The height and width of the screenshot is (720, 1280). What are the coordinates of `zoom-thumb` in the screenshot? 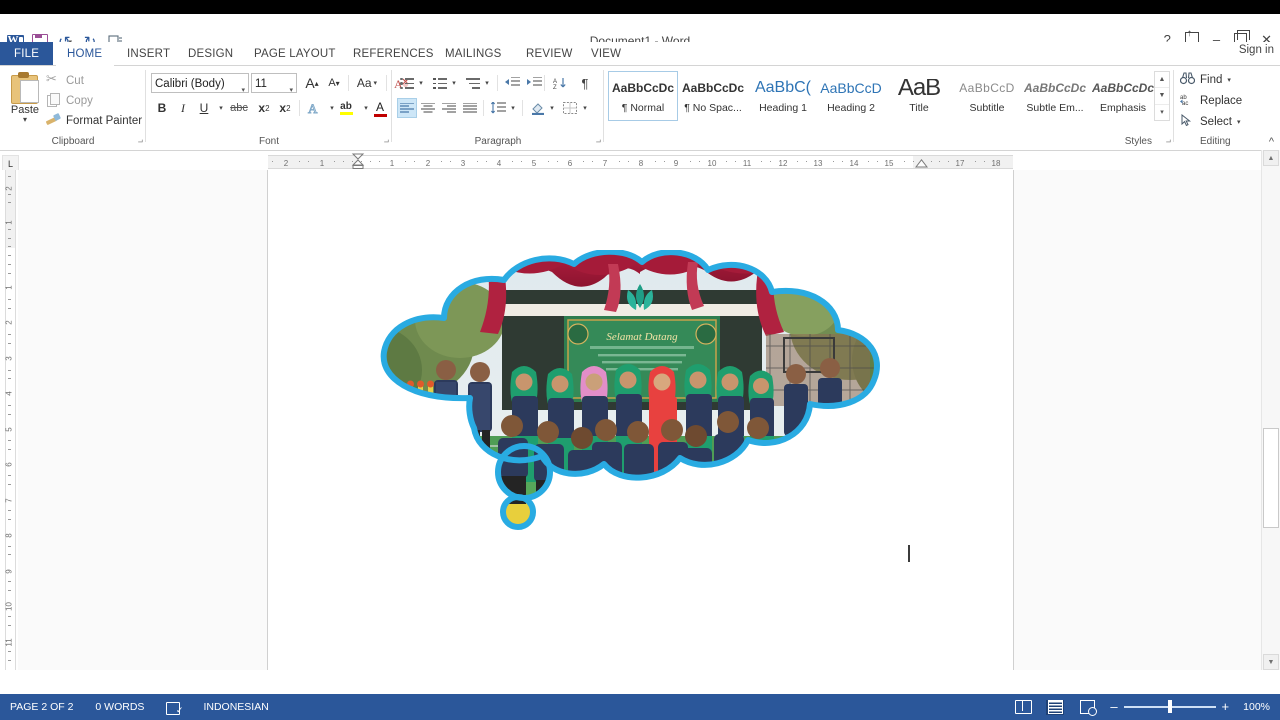 It's located at (1169, 707).